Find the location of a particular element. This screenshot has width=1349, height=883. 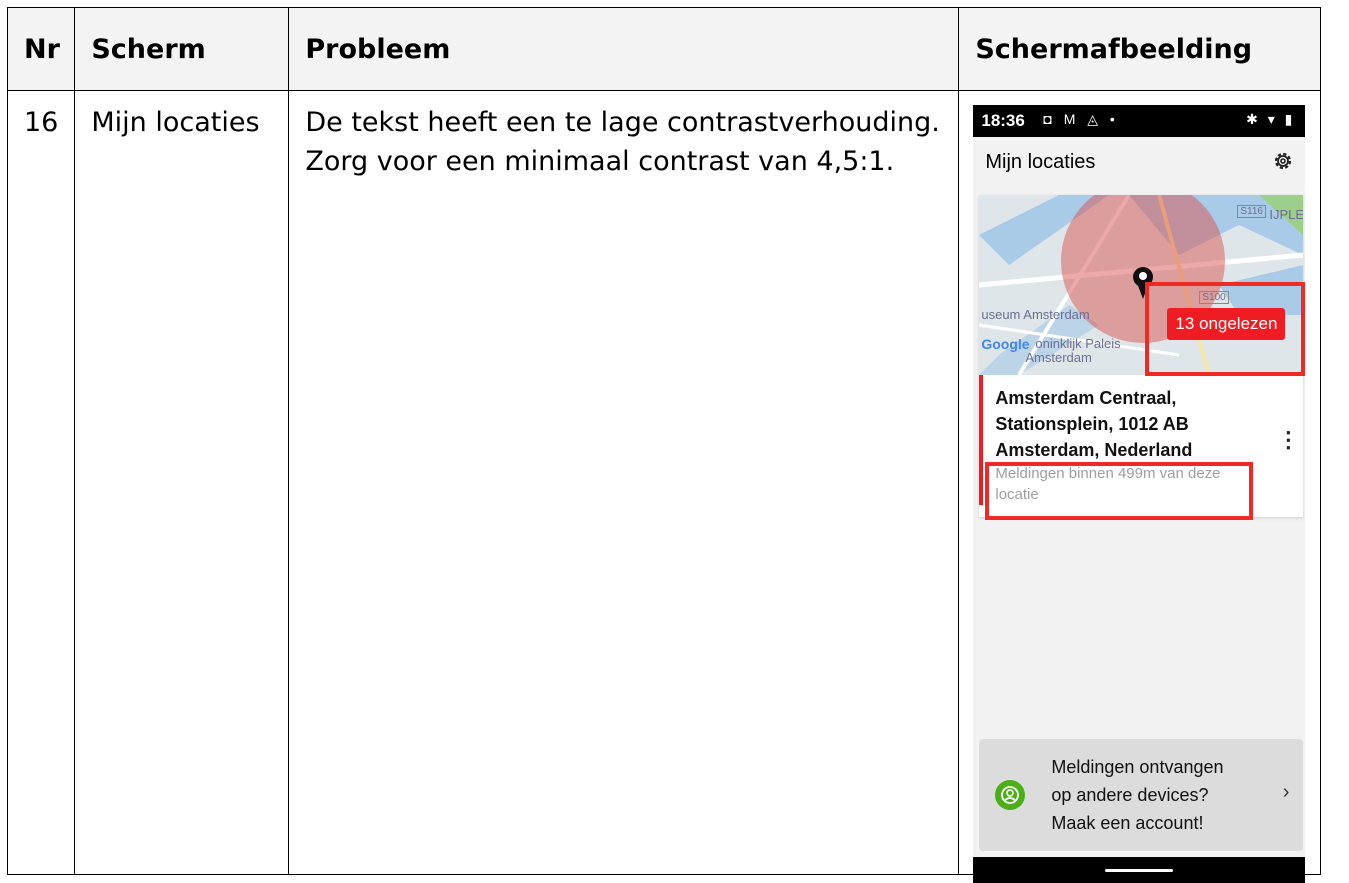

app-bar: Mijn locaties is located at coordinates (1139, 165).